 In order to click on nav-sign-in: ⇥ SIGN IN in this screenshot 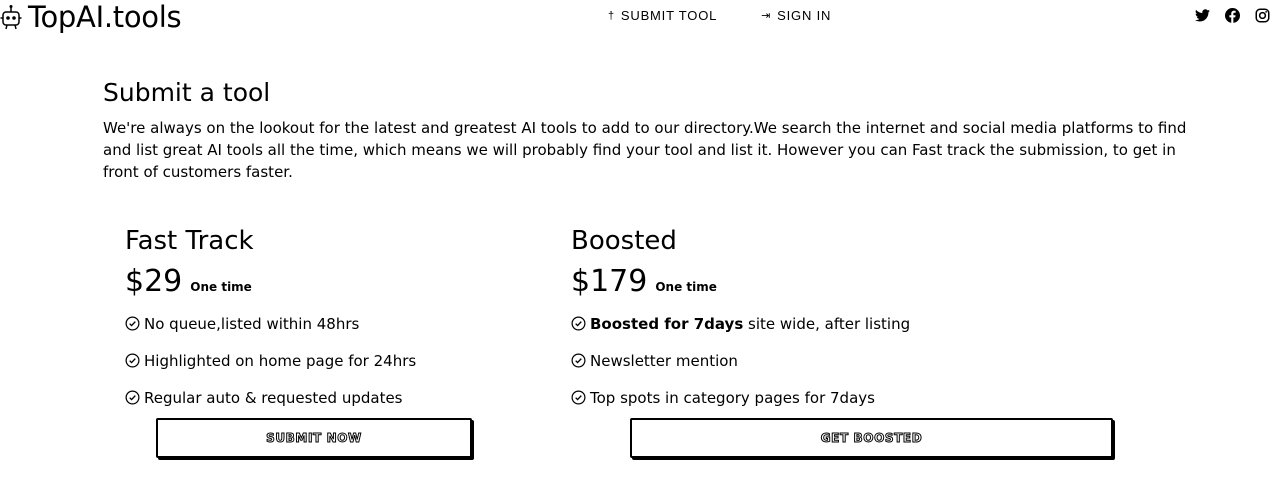, I will do `click(796, 15)`.